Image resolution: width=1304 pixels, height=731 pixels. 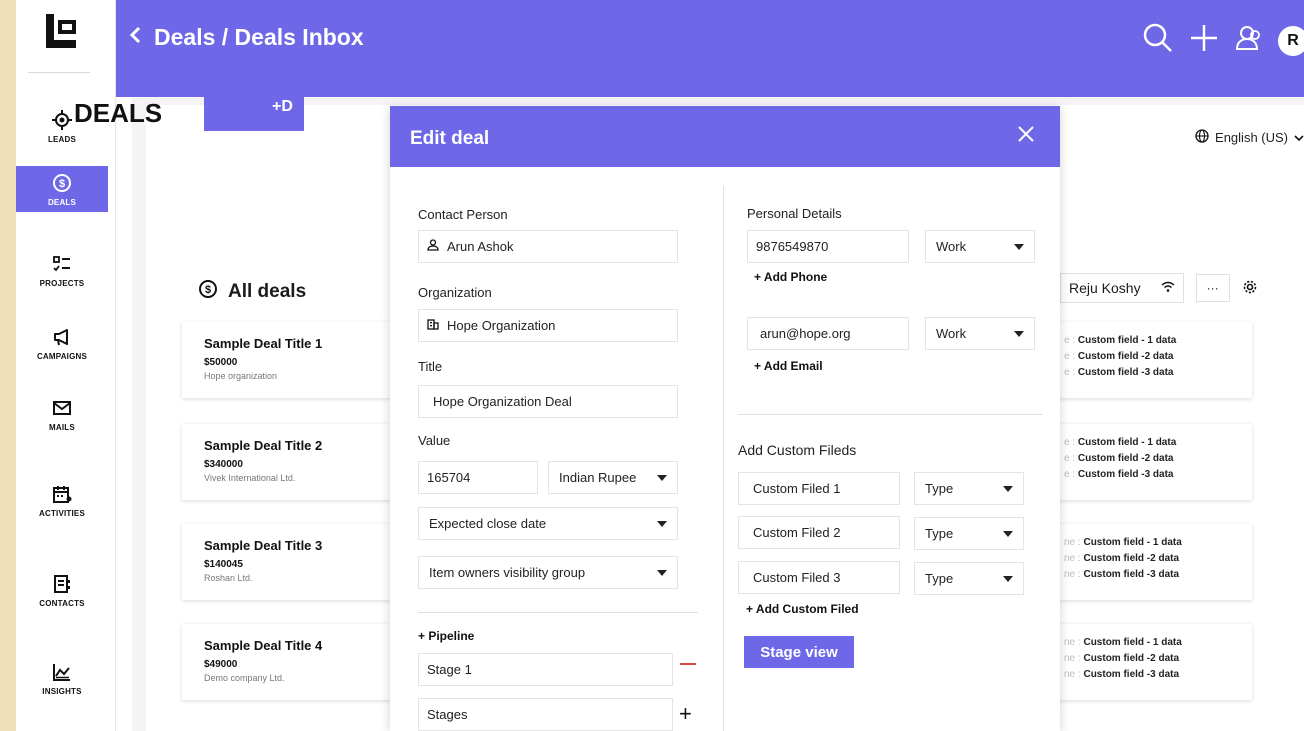 I want to click on add-custom-field-link: + Add Custom Filed, so click(x=802, y=609).